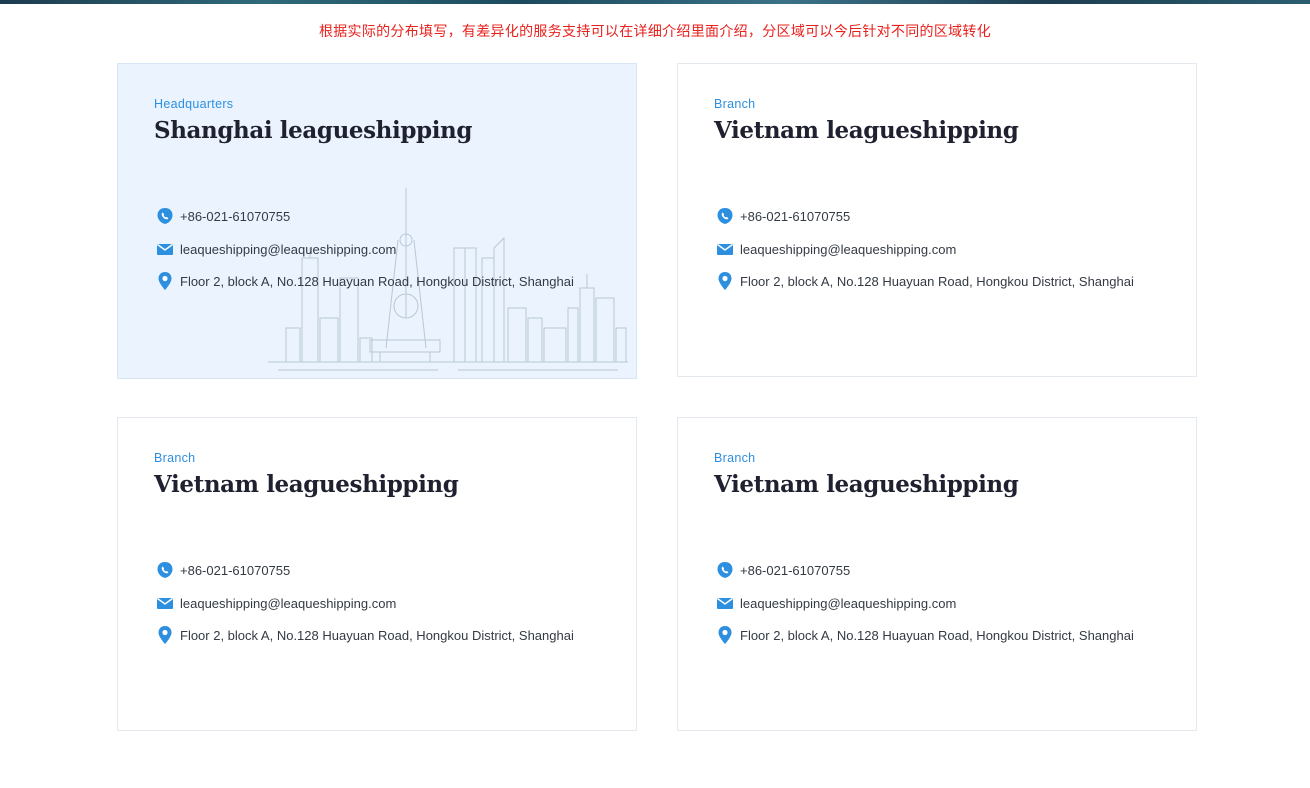 Image resolution: width=1310 pixels, height=788 pixels. I want to click on office-type-label: Headquarters, so click(194, 104).